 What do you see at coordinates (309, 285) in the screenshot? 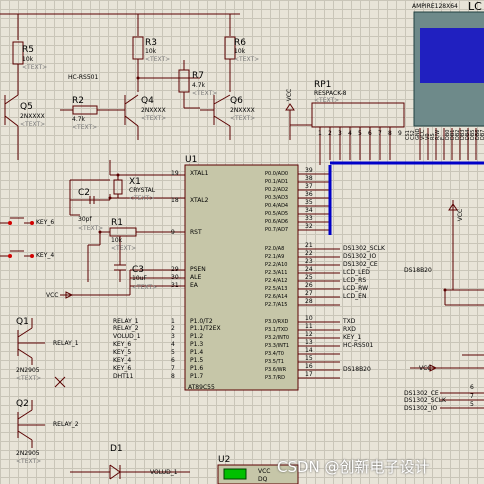
I see `u1-pin-num: 26` at bounding box center [309, 285].